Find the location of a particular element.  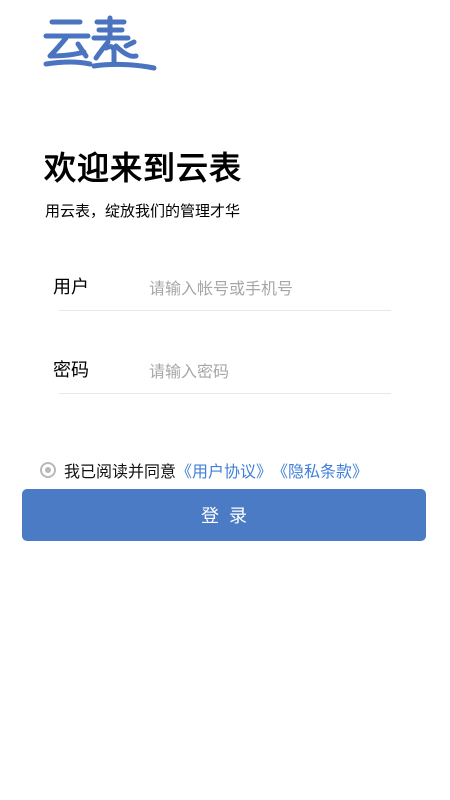

welcome-subtitle: 用云表，绽放我们的管理才华 is located at coordinates (143, 211).